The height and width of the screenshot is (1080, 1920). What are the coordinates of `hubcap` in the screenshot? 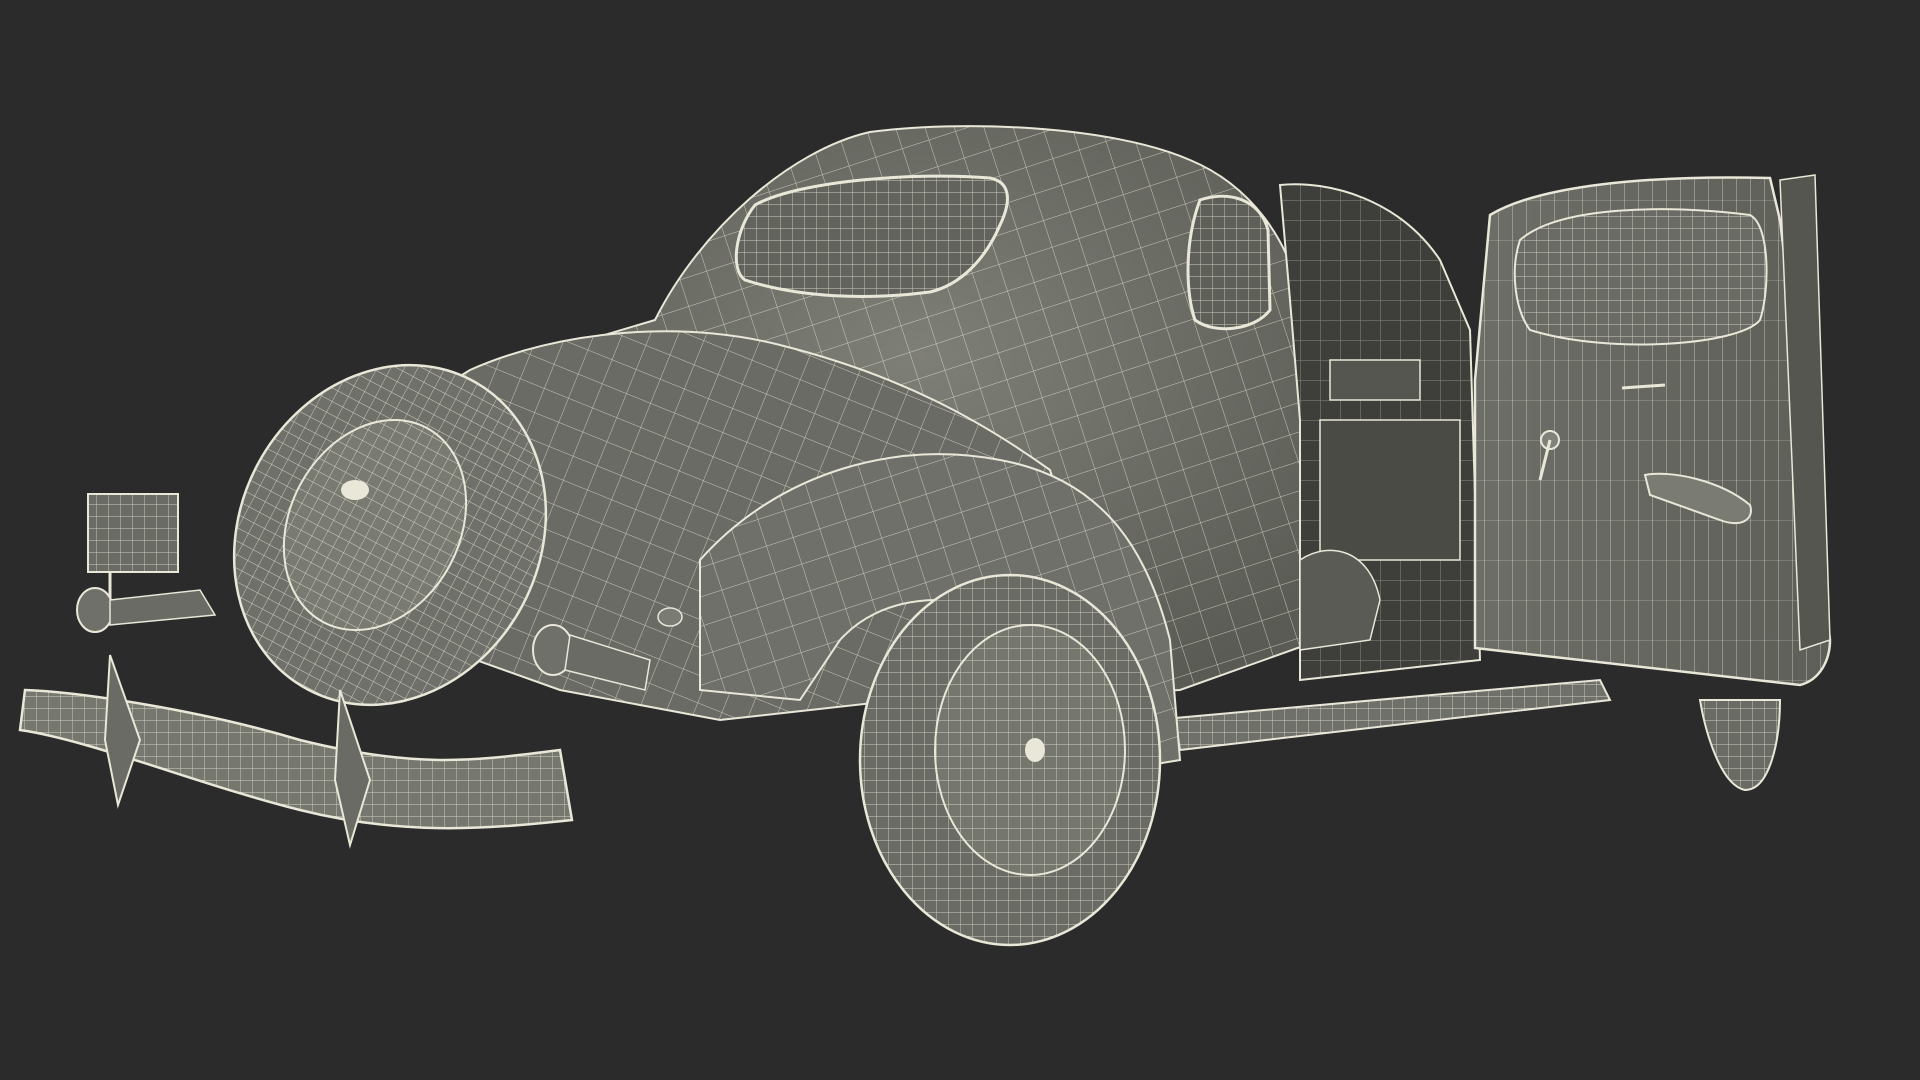 It's located at (1035, 750).